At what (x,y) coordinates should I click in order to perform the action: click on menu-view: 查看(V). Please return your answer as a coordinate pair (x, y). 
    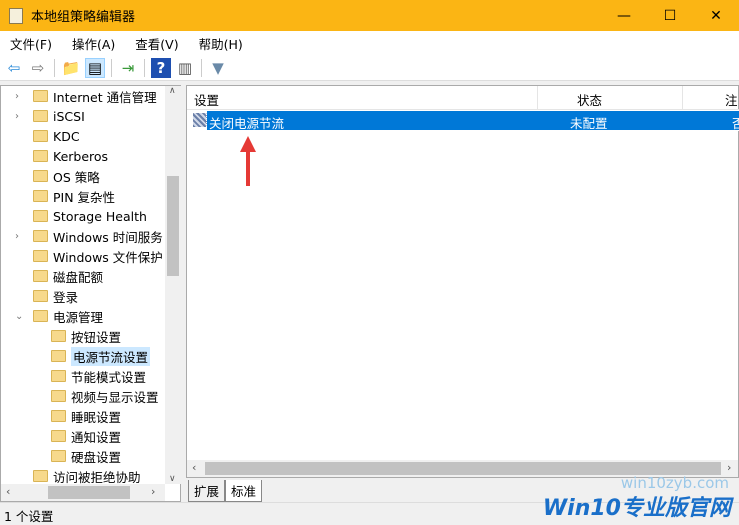
    Looking at the image, I should click on (156, 43).